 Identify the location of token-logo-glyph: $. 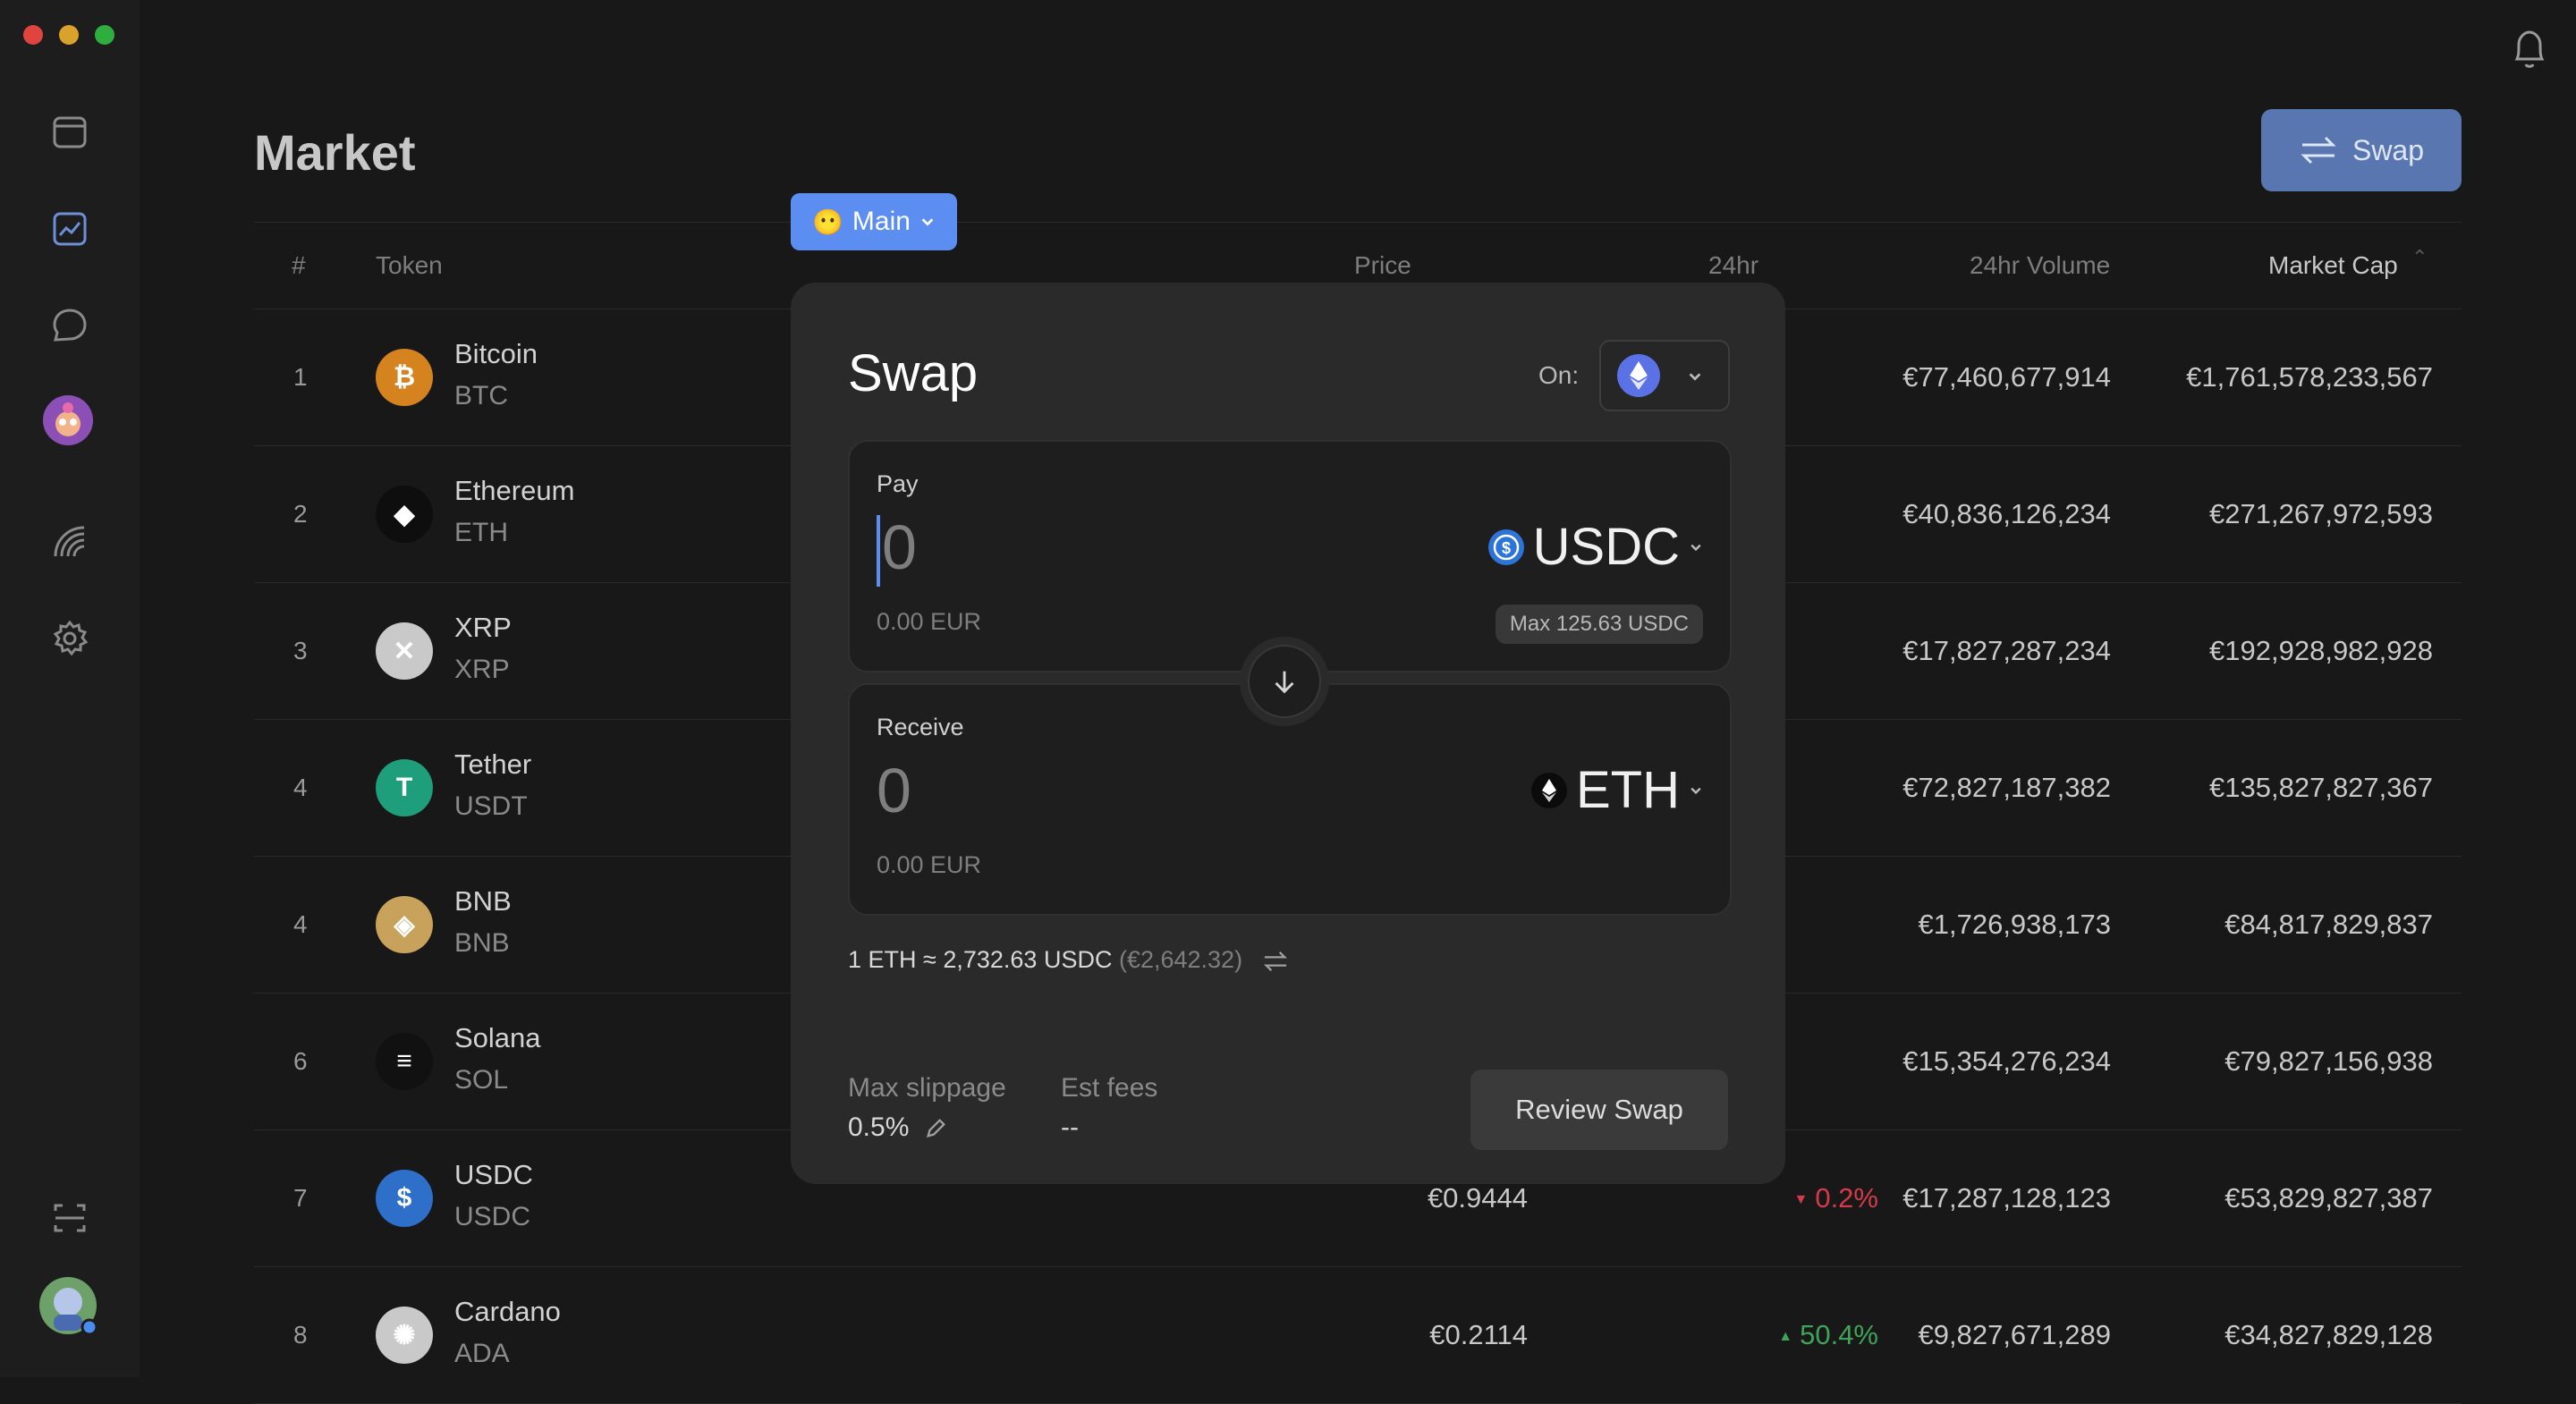
(404, 1198).